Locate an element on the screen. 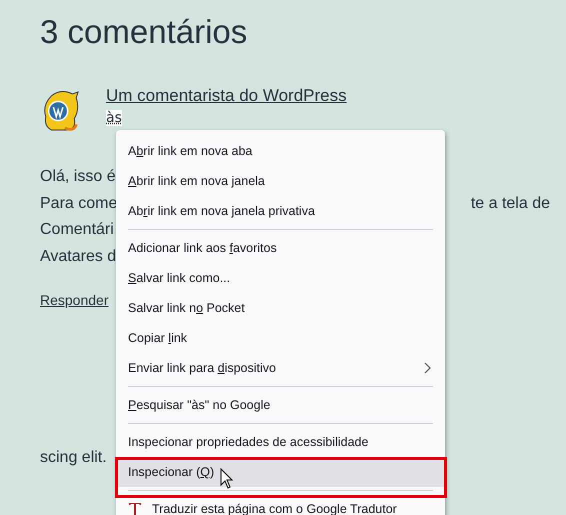 The image size is (566, 515). menu-item: Abrir link em nova aba is located at coordinates (280, 151).